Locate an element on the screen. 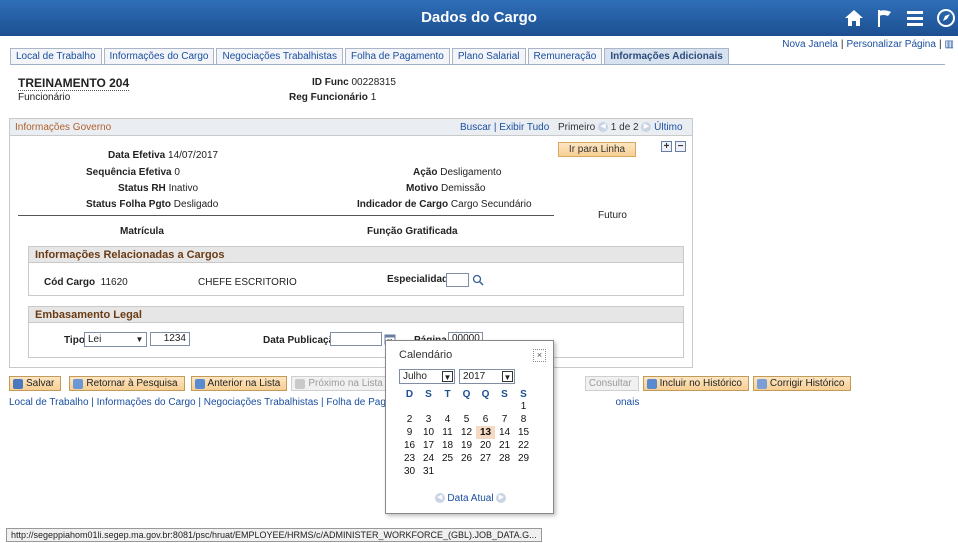  status-folha-field: Status Folha Pgto Desligado is located at coordinates (152, 204).